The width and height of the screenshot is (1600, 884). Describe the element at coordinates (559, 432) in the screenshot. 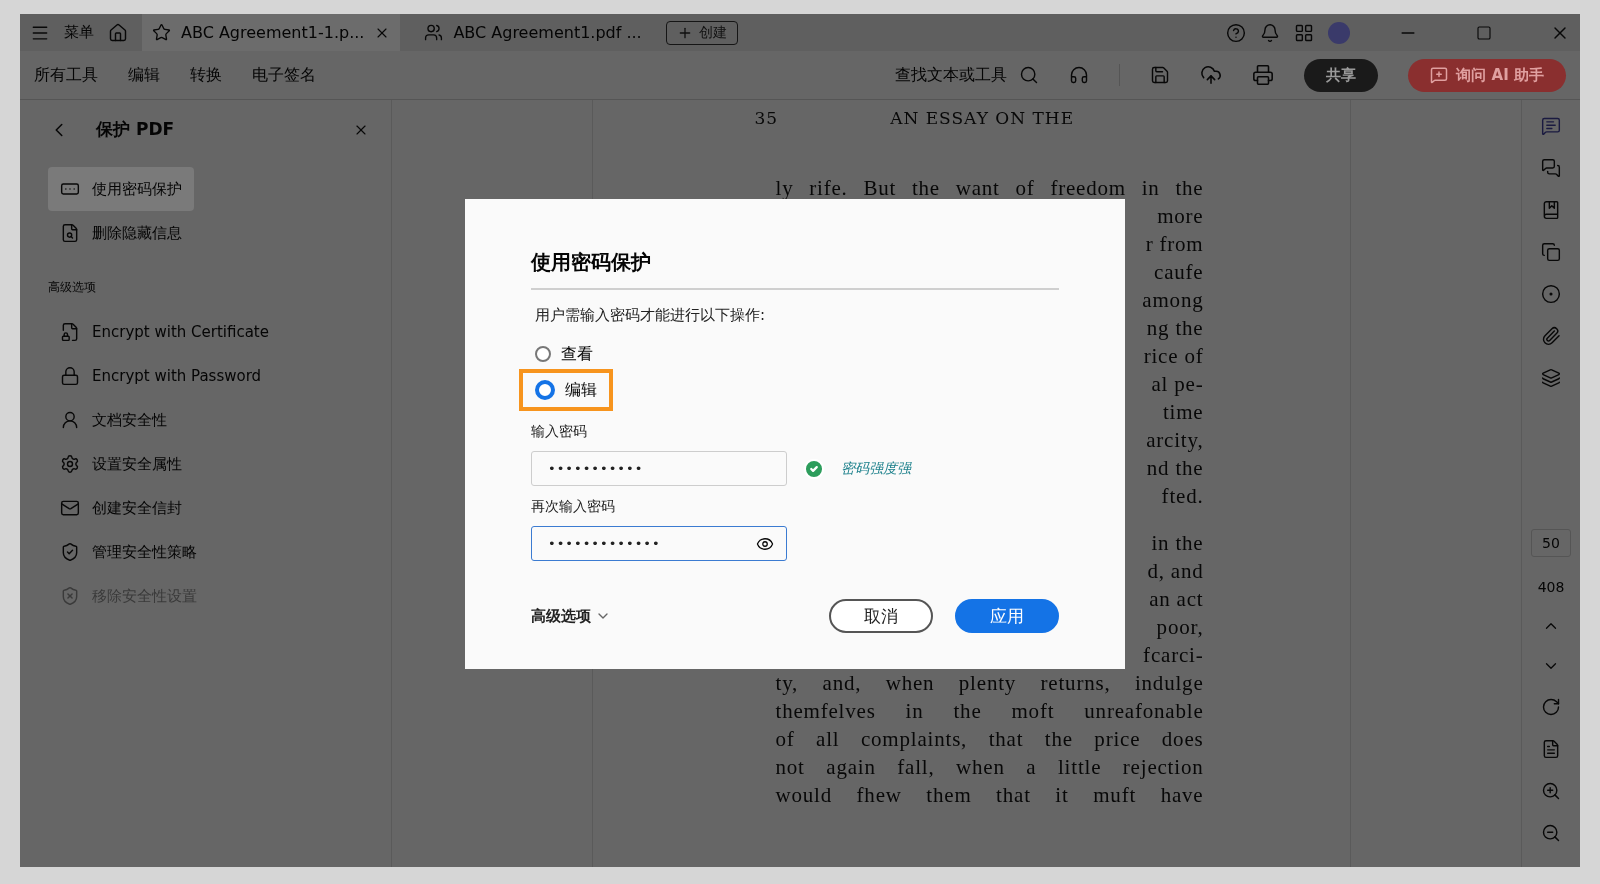

I see `field-label: 输入密码` at that location.